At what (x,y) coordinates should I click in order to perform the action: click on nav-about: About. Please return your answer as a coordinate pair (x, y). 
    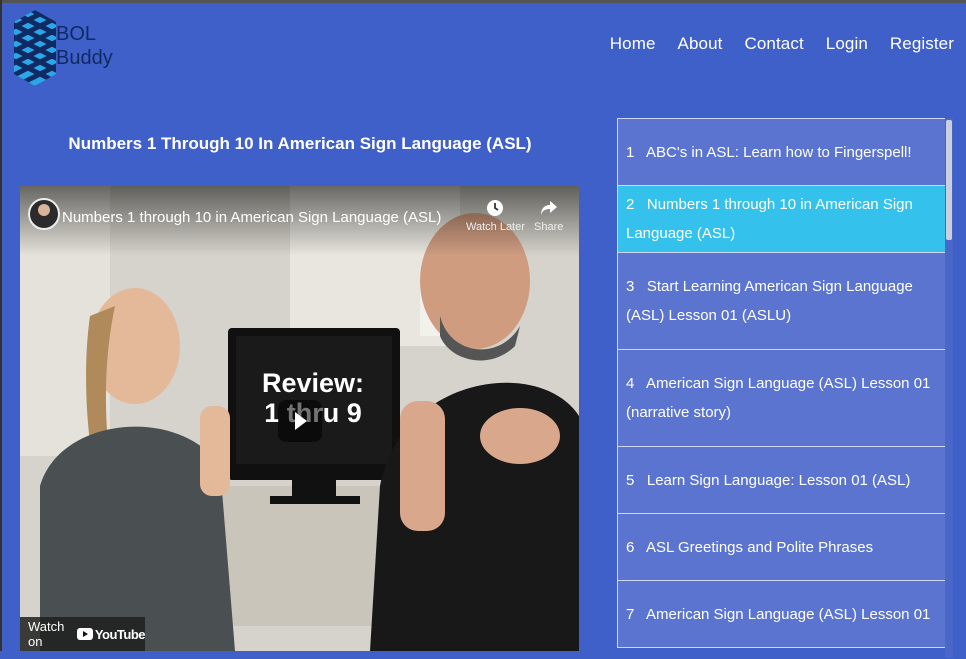
    Looking at the image, I should click on (700, 44).